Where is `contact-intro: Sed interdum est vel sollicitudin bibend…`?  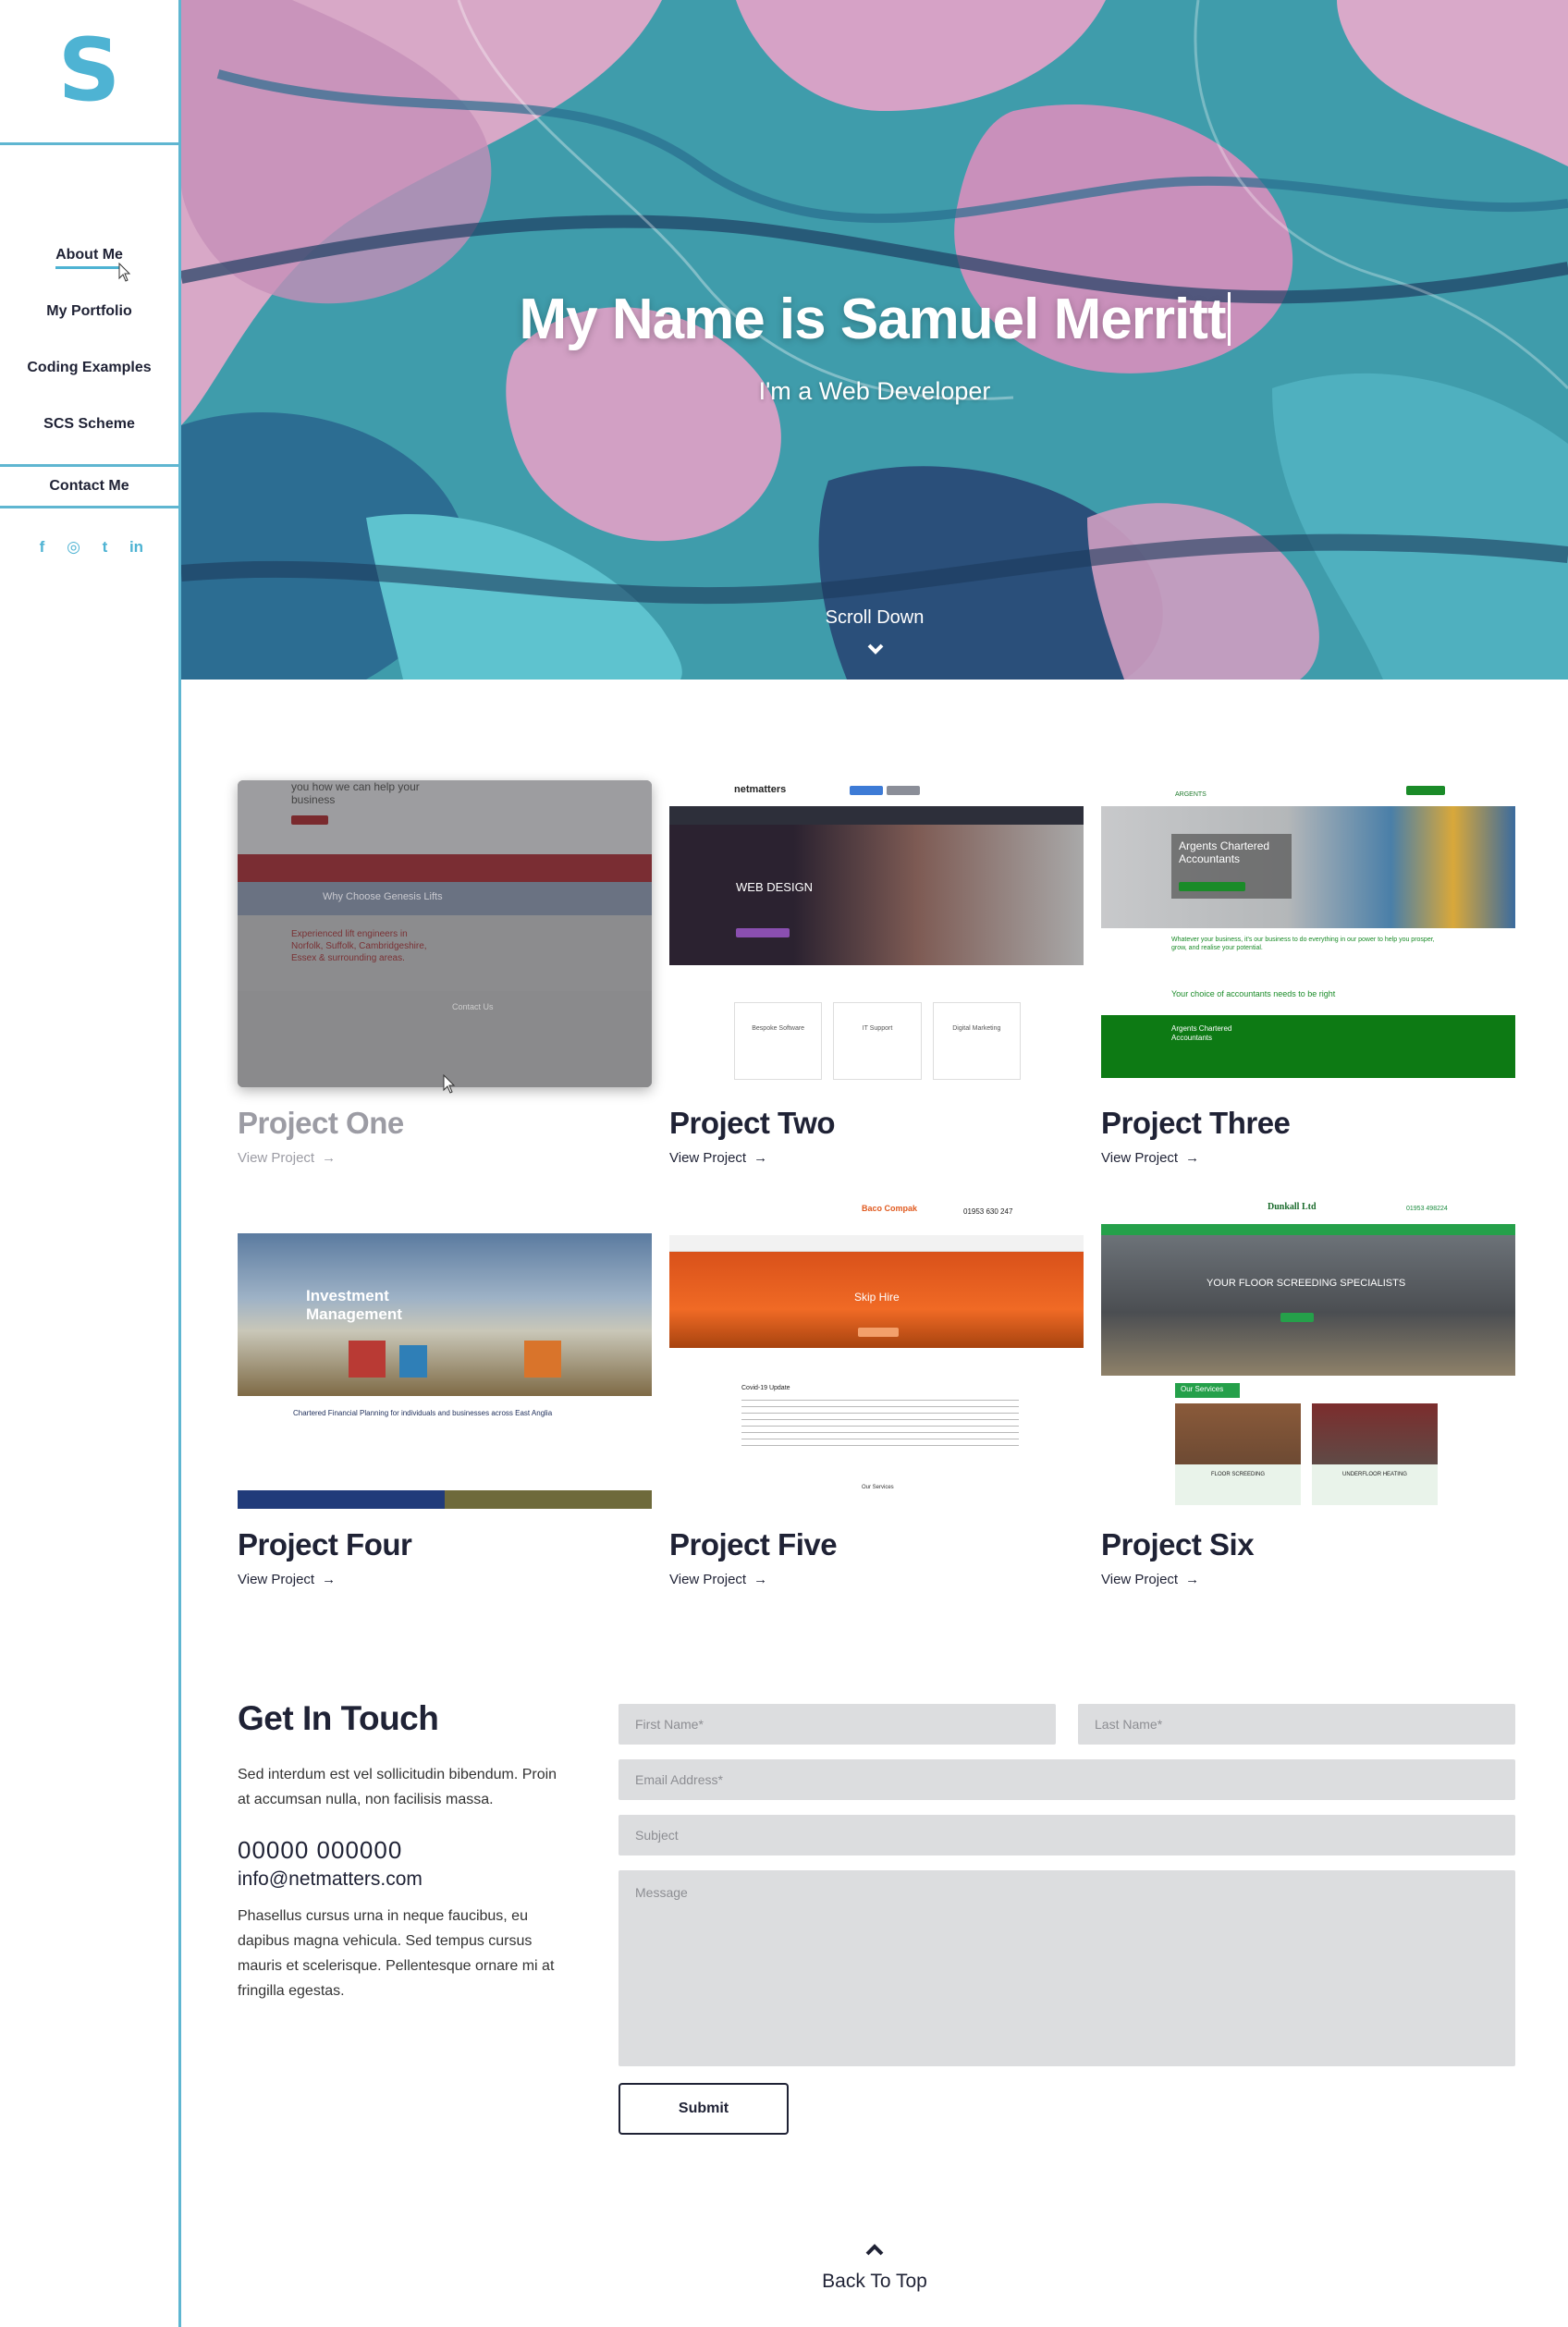
contact-intro: Sed interdum est vel sollicitudin bibend… is located at coordinates (397, 1787).